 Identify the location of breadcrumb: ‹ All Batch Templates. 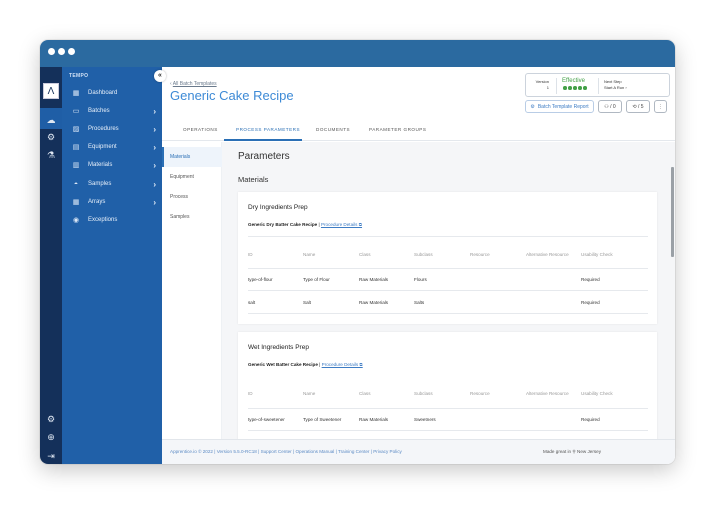
(193, 84).